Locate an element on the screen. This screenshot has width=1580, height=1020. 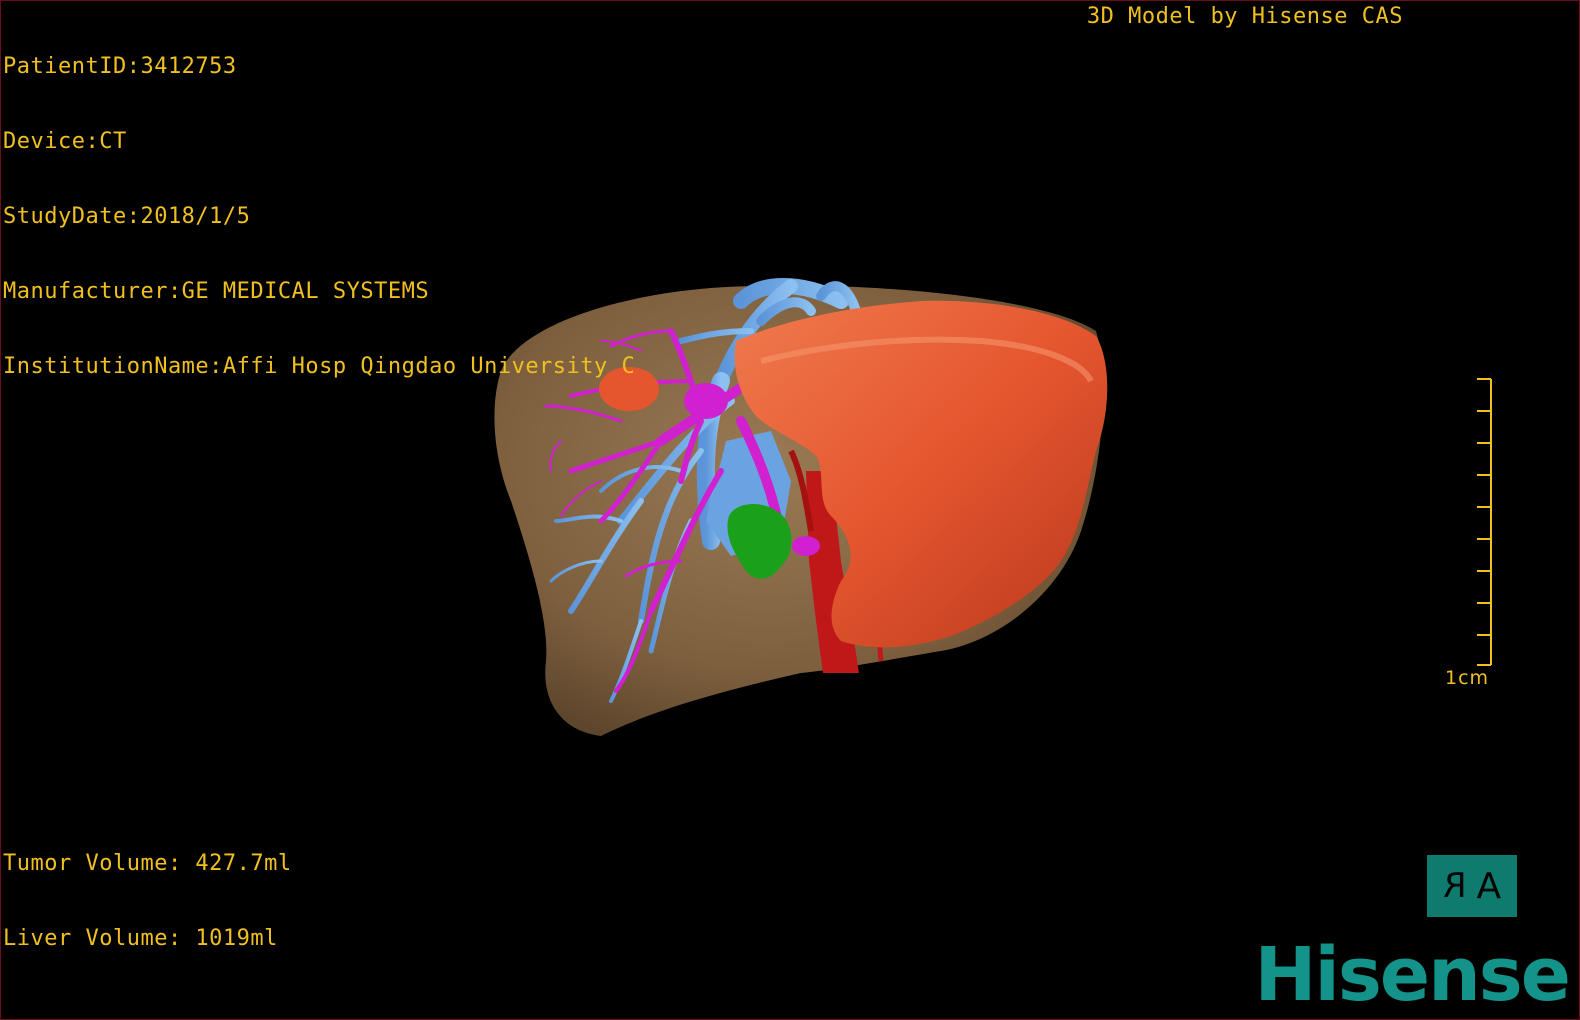
patient-id-label: PatientID:3412753 is located at coordinates (120, 66).